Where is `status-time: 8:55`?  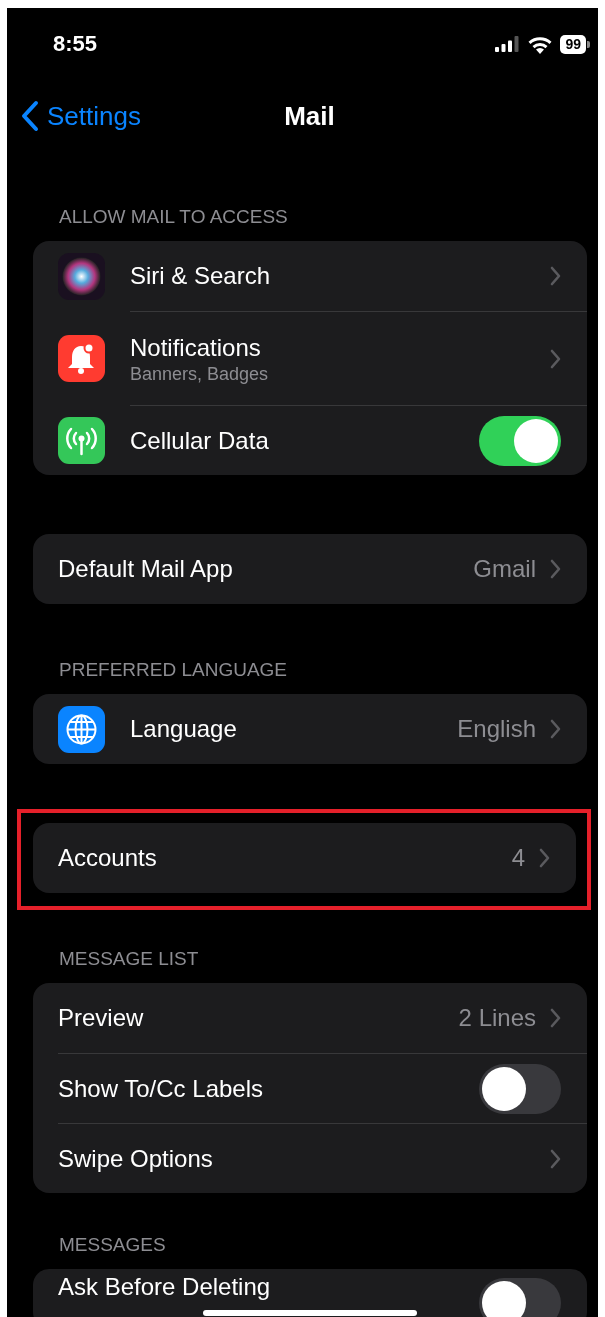 status-time: 8:55 is located at coordinates (76, 44).